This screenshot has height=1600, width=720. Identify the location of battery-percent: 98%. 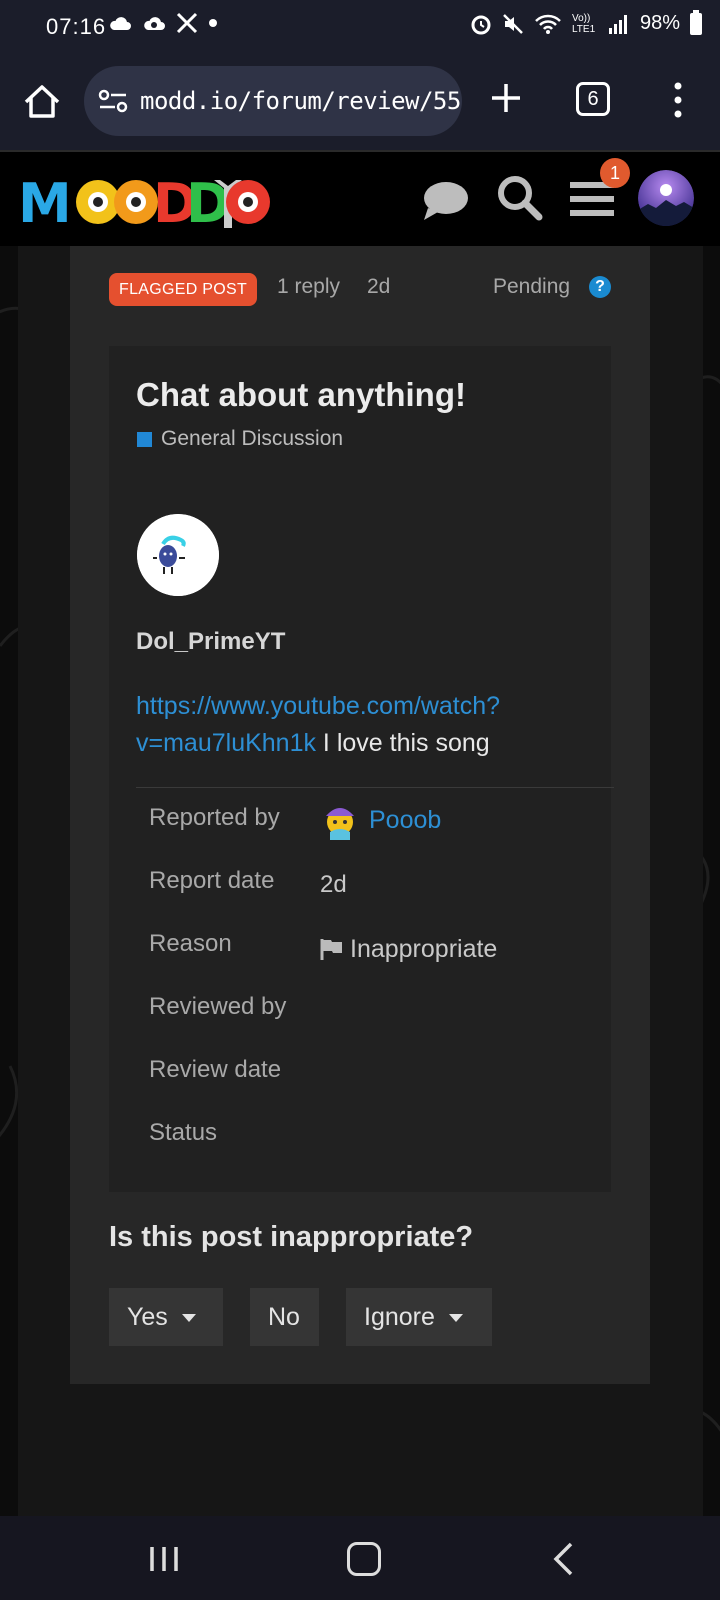
(659, 23).